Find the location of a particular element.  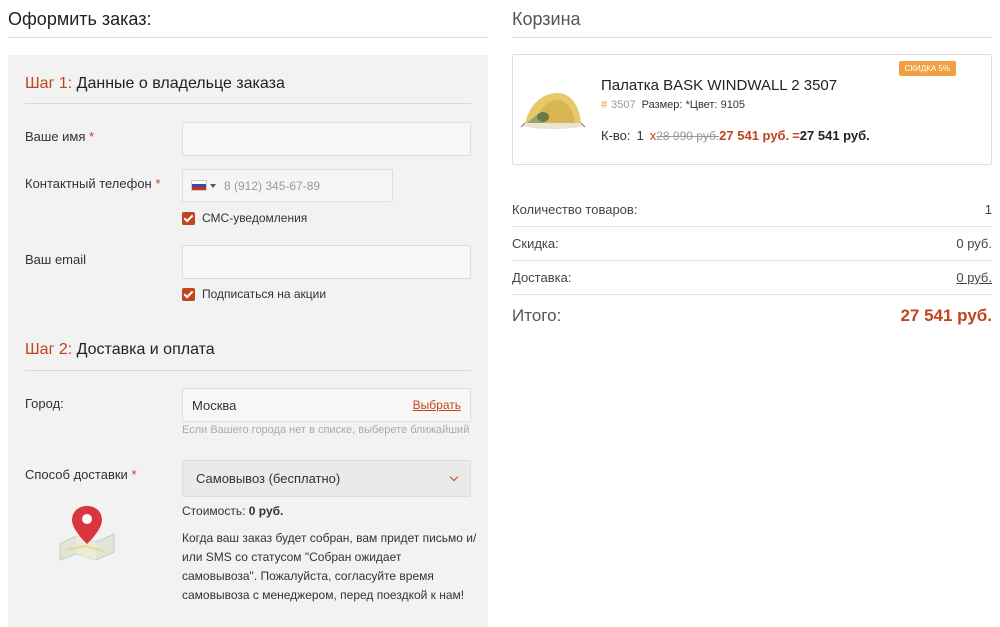

product-meta: # 3507 Размер: *Цвет: 9105 is located at coordinates (673, 105).